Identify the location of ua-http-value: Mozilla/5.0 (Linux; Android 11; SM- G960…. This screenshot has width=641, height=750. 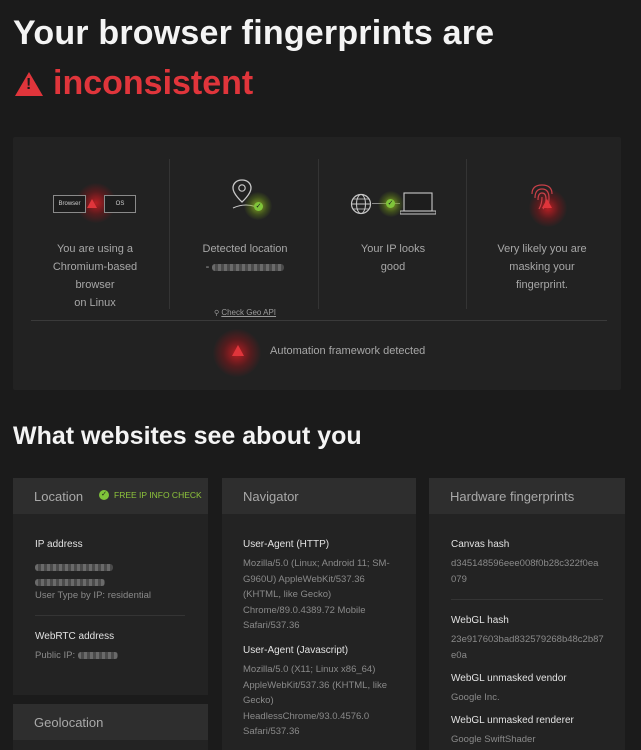
(316, 594).